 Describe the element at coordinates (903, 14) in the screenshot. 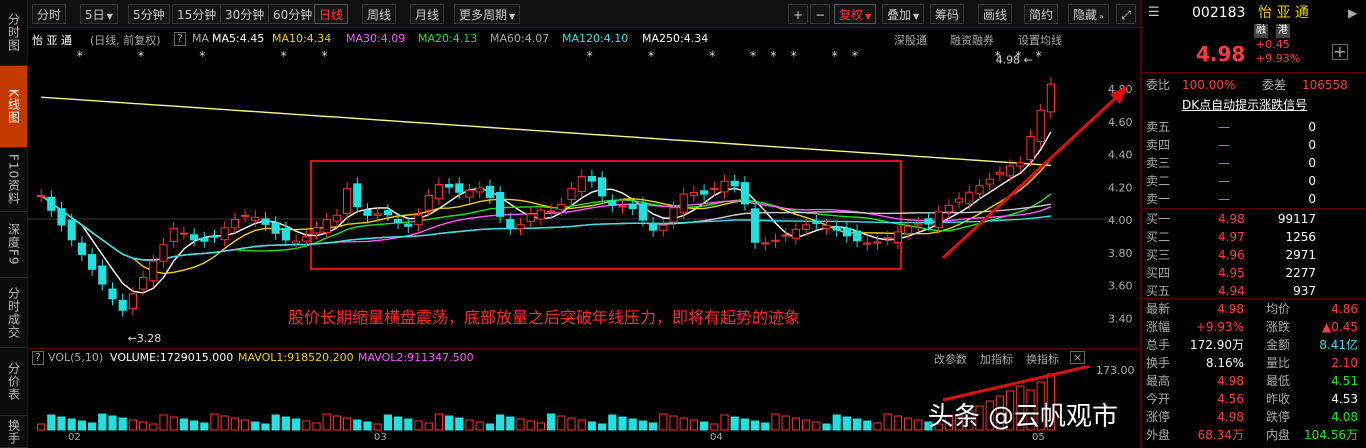

I see `overlay-button: 叠加 ▼` at that location.